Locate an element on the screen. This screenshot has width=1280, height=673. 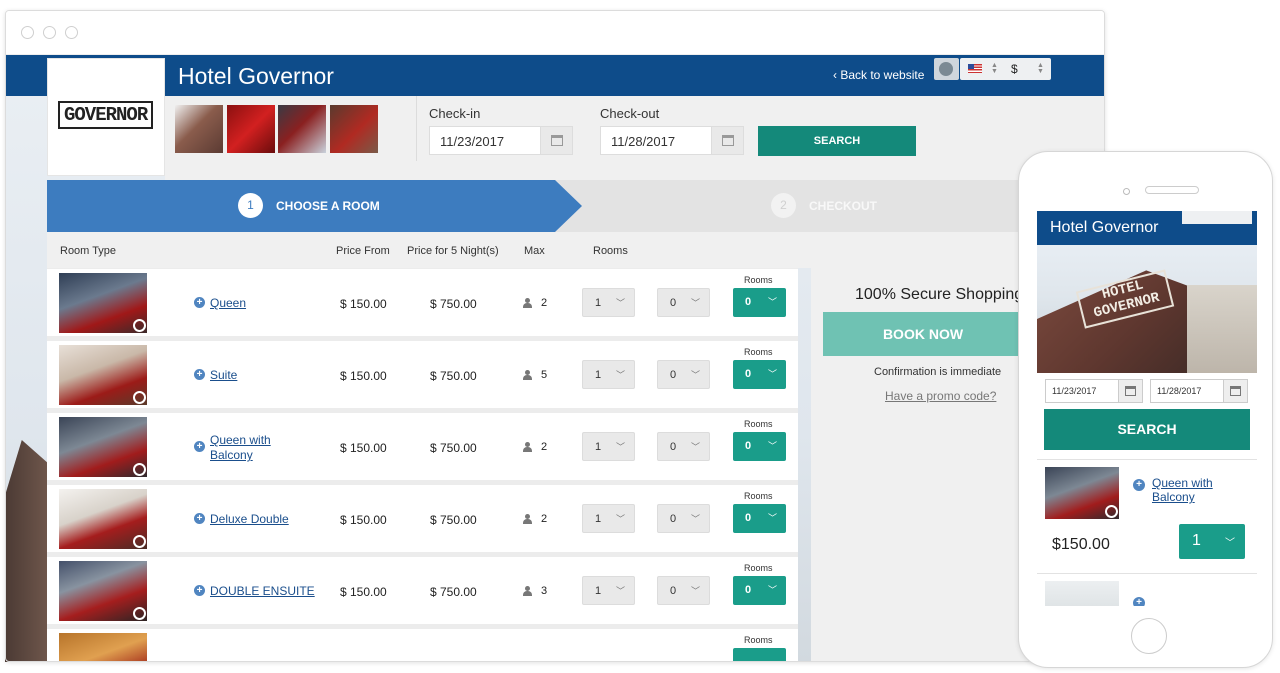
checkout-date-input: 11/28/2017 is located at coordinates (672, 140).